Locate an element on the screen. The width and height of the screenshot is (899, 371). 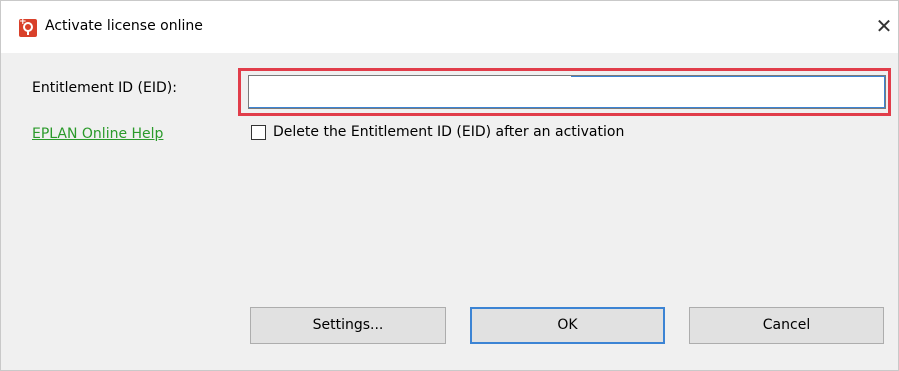
focus-border-right is located at coordinates (884, 92).